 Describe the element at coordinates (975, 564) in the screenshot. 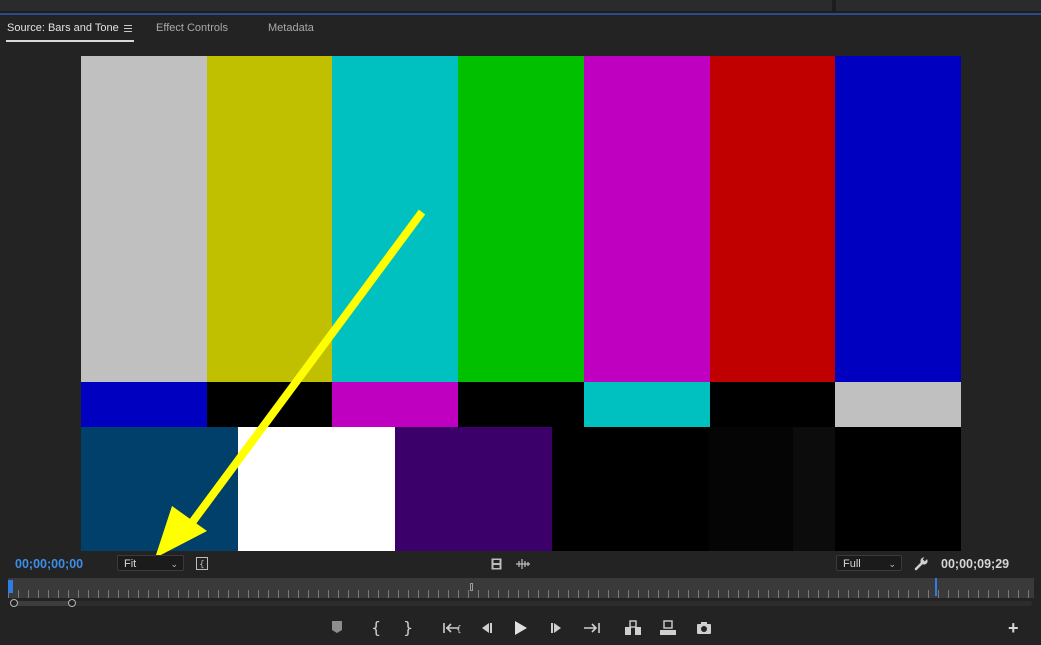

I see `duration-timecode: 00;00;09;29` at that location.